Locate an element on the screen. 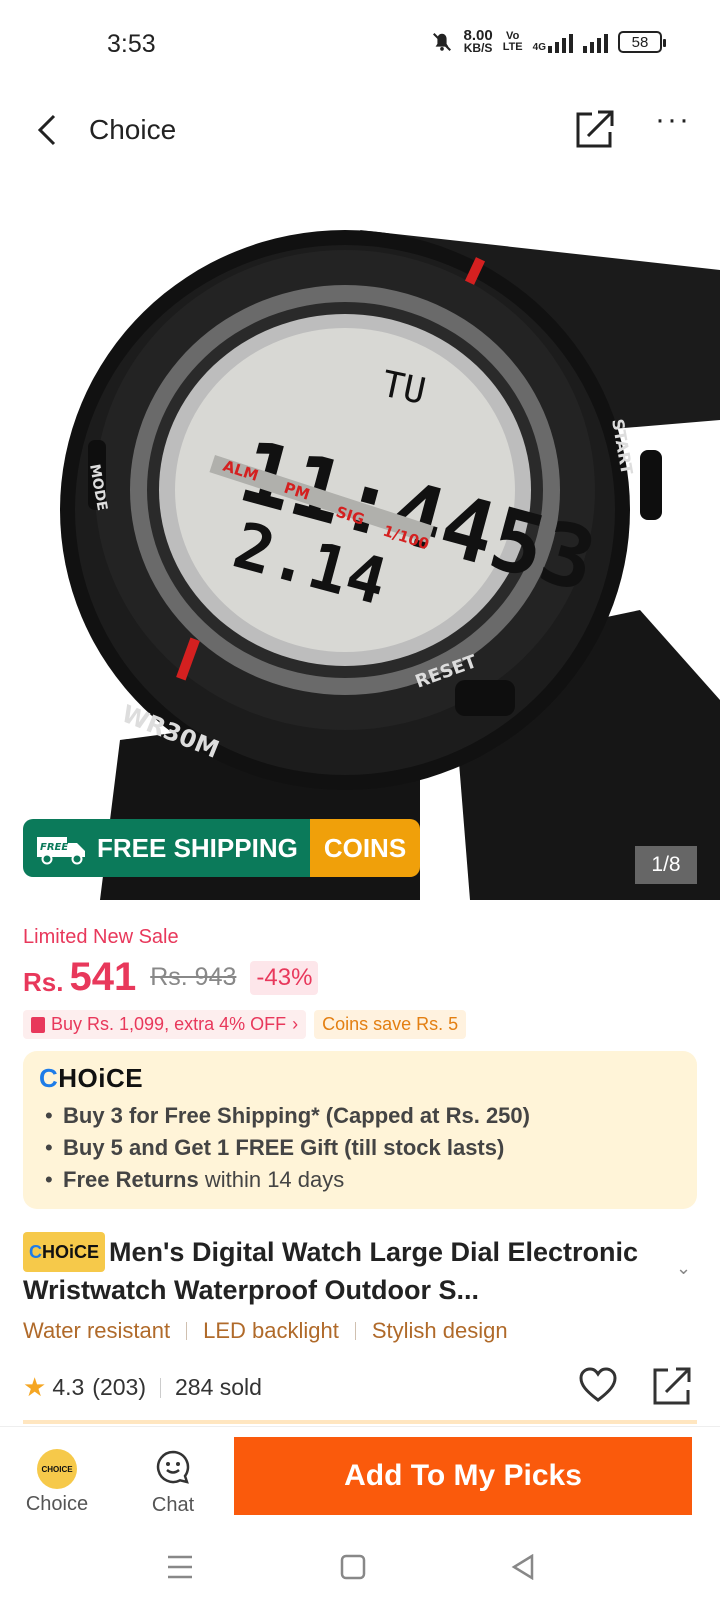 The image size is (720, 1612). star-icon: ★ is located at coordinates (35, 1387).